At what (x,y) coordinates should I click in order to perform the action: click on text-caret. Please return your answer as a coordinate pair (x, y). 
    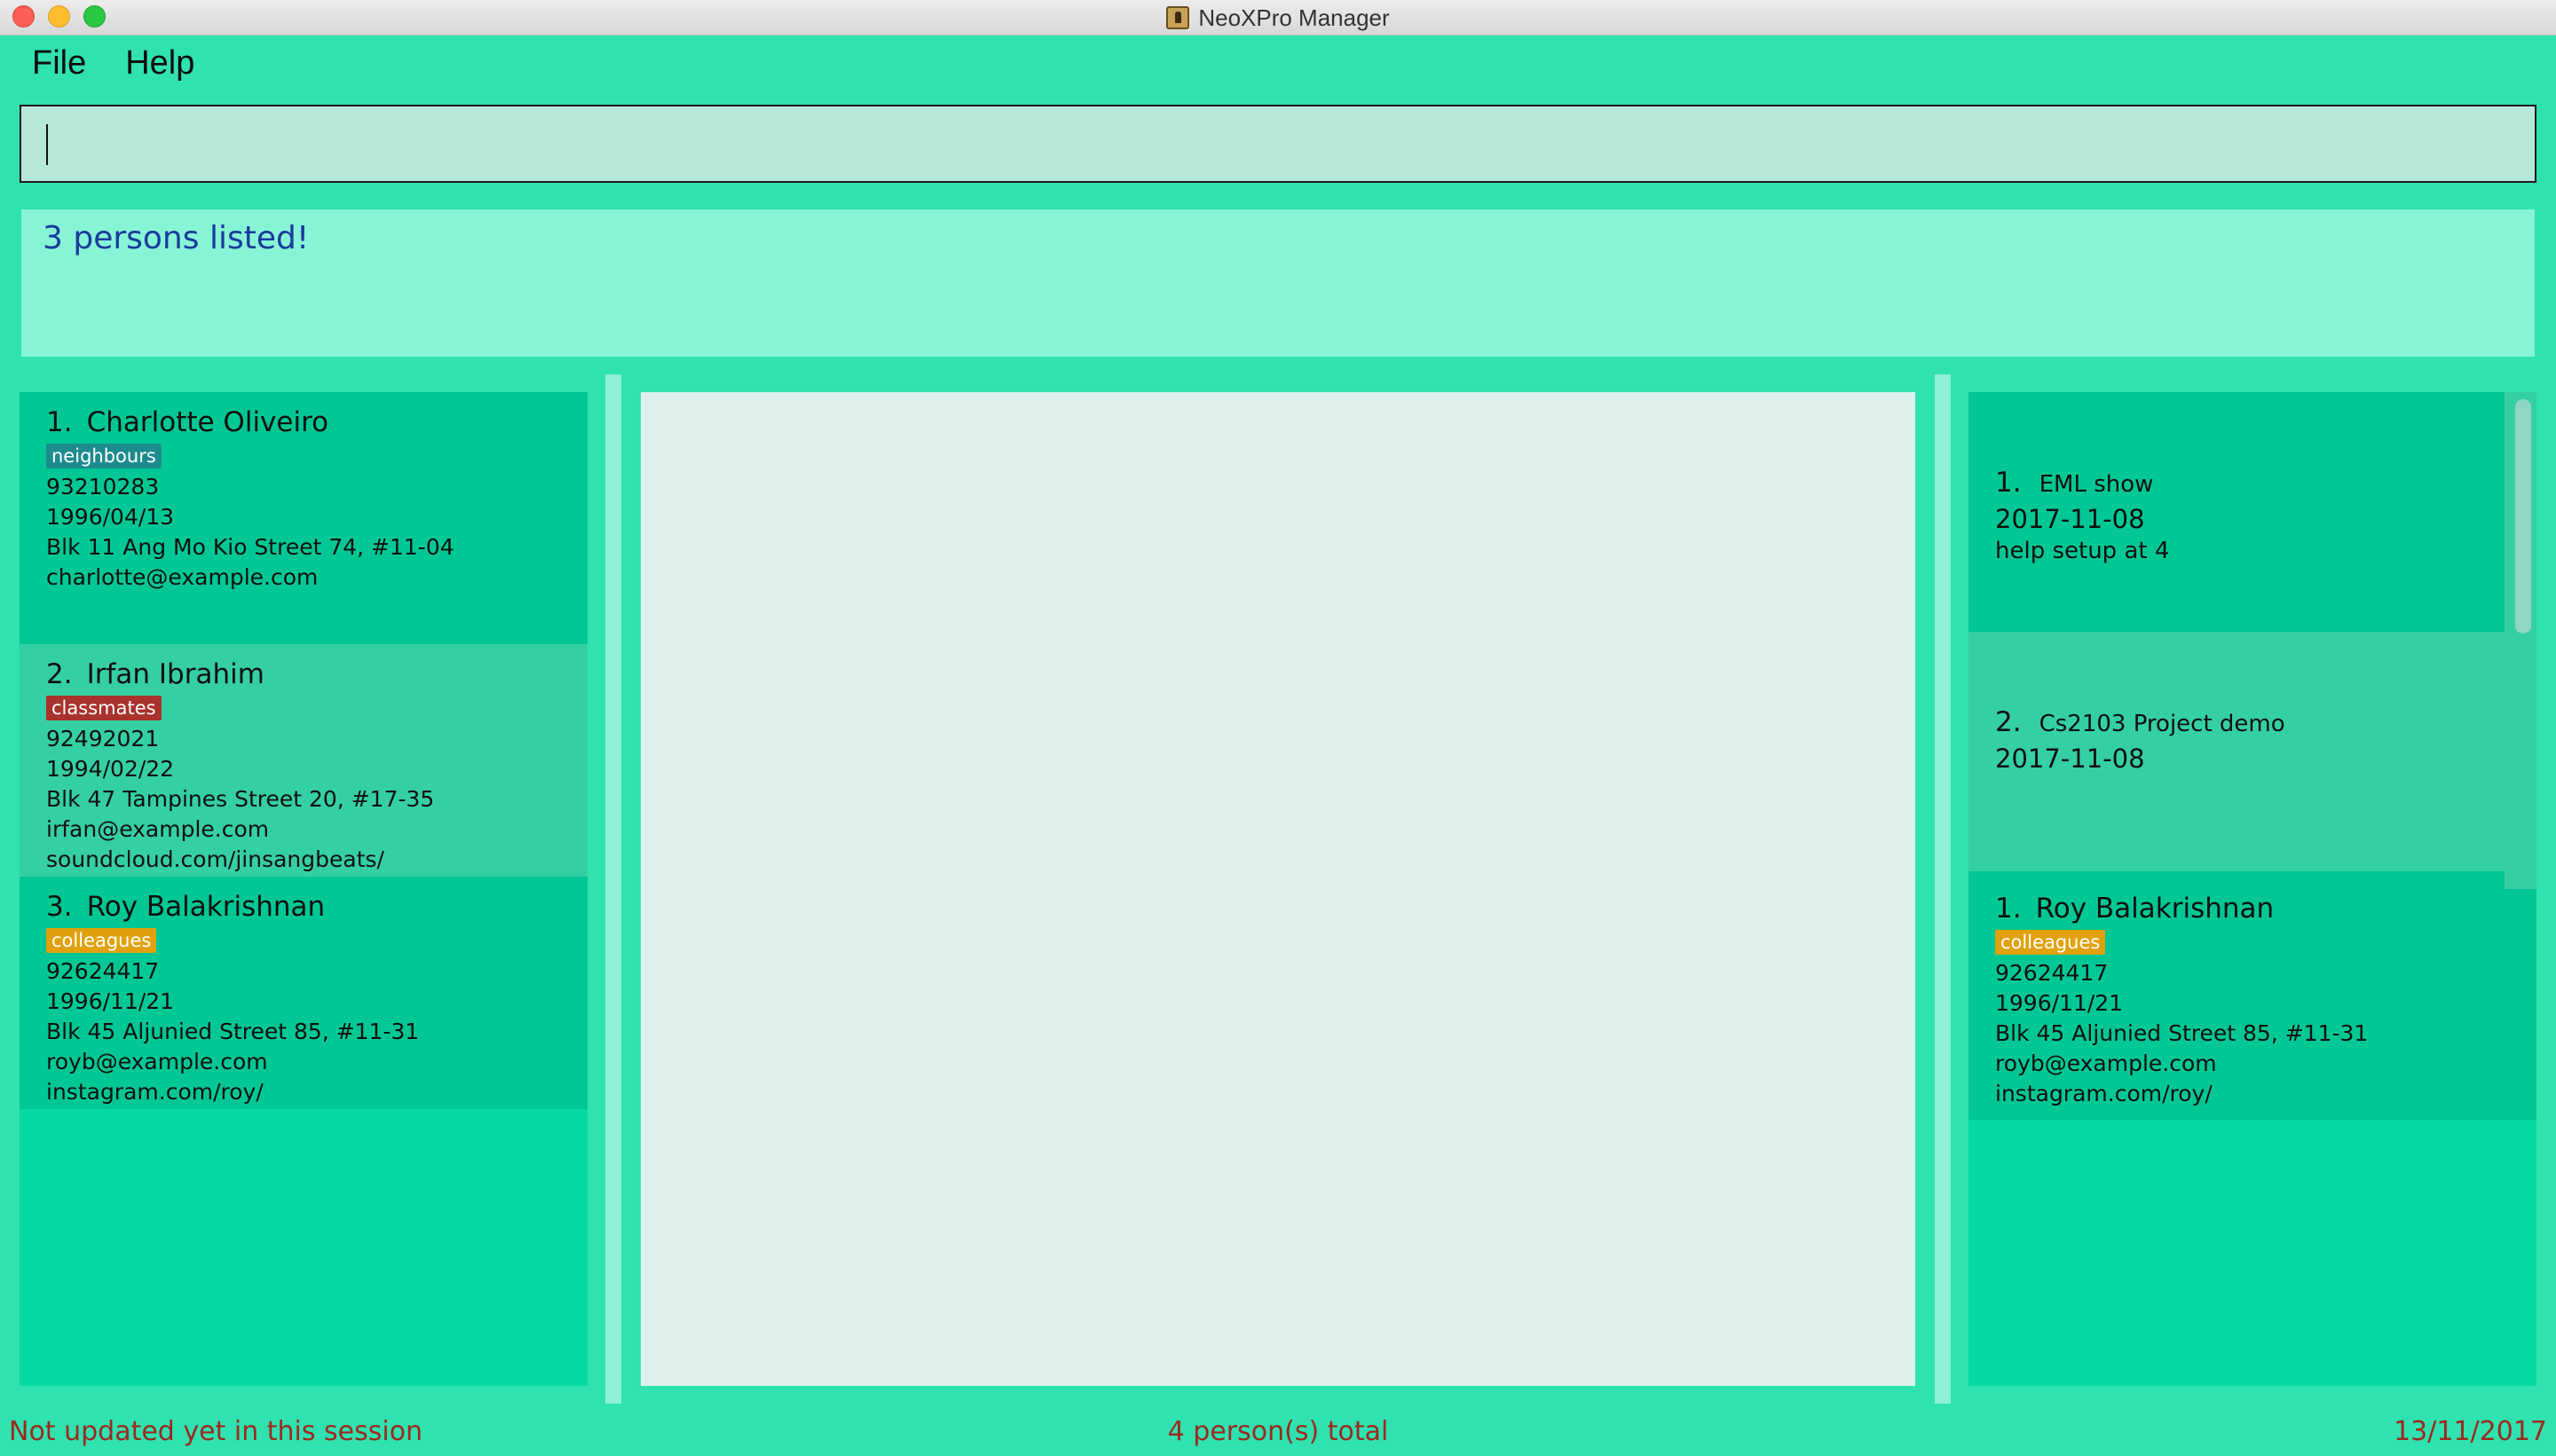
    Looking at the image, I should click on (47, 144).